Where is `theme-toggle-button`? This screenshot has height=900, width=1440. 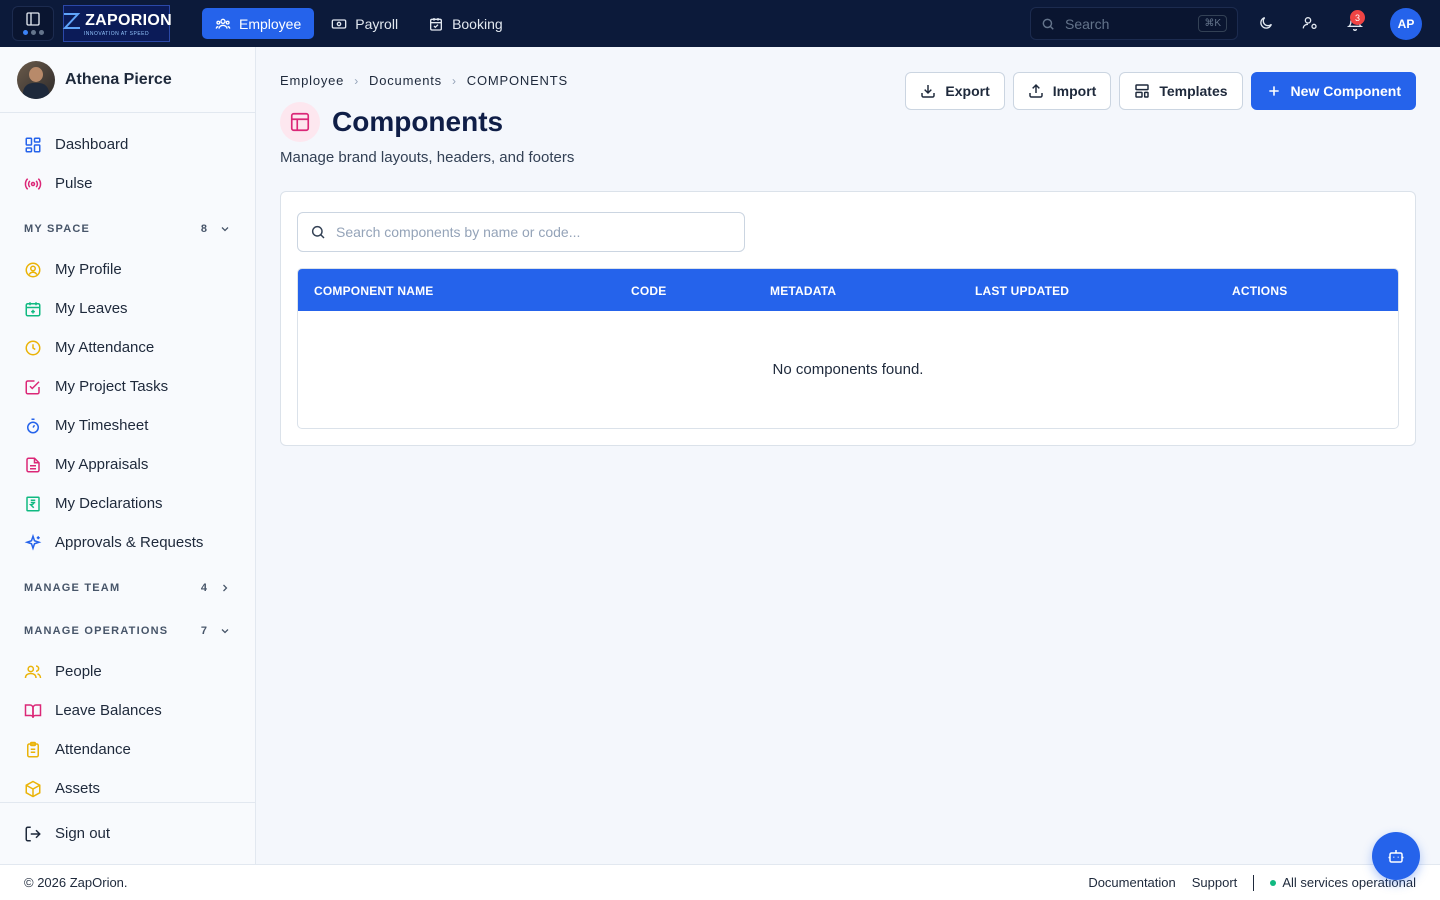 theme-toggle-button is located at coordinates (1266, 23).